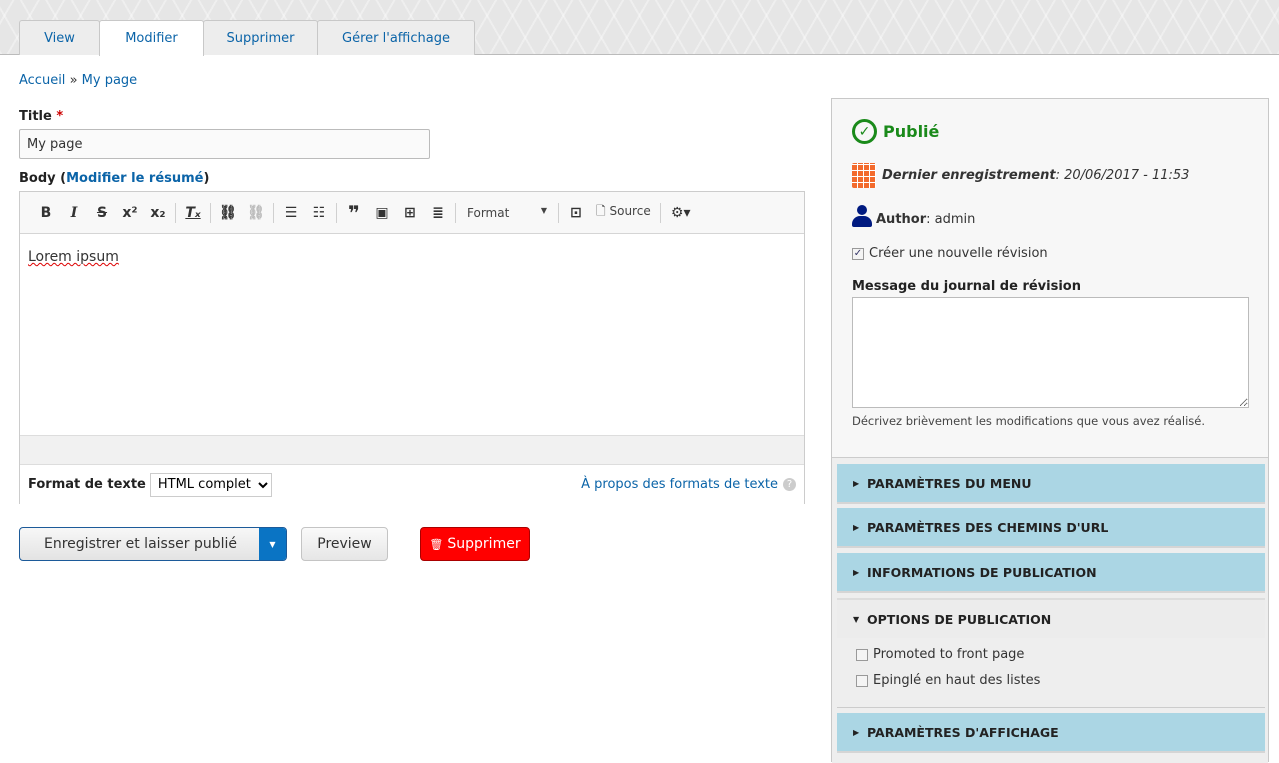 The width and height of the screenshot is (1279, 763). What do you see at coordinates (681, 213) in the screenshot?
I see `settings-gear-icon: ⚙▾` at bounding box center [681, 213].